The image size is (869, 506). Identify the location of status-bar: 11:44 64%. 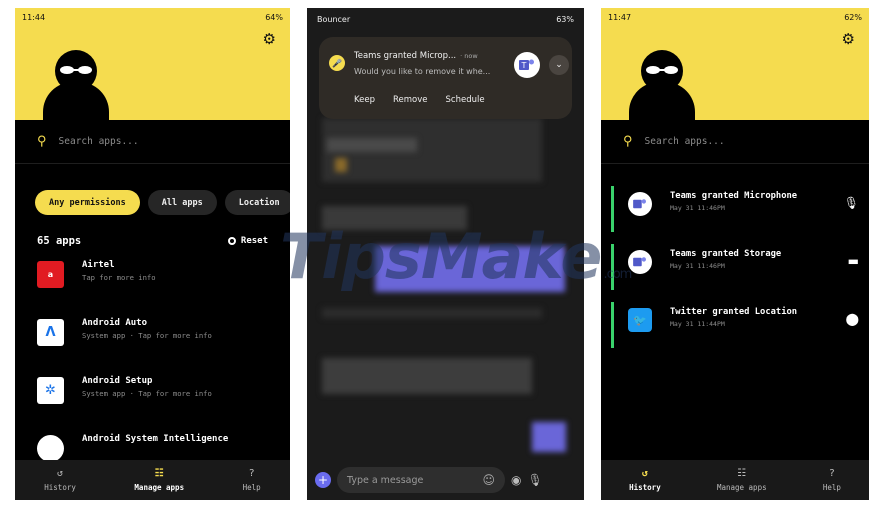
(152, 17).